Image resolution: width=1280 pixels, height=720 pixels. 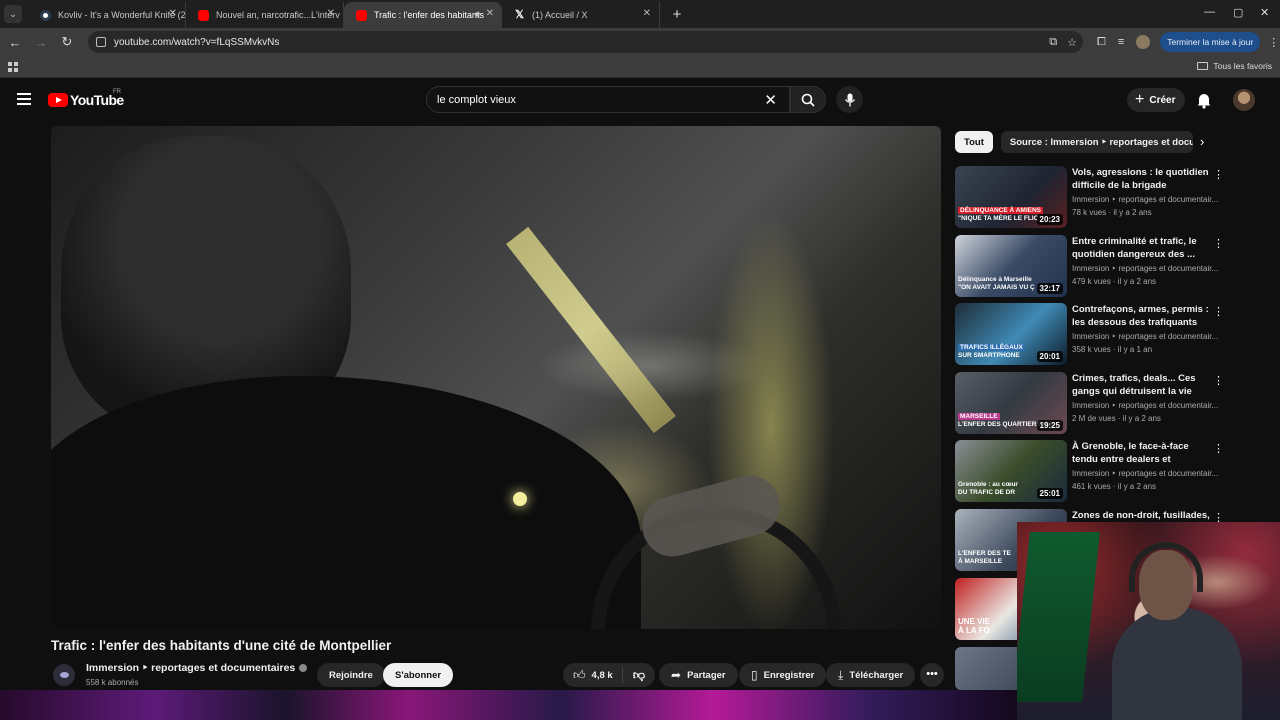 What do you see at coordinates (351, 675) in the screenshot?
I see `join-button: Rejoindre` at bounding box center [351, 675].